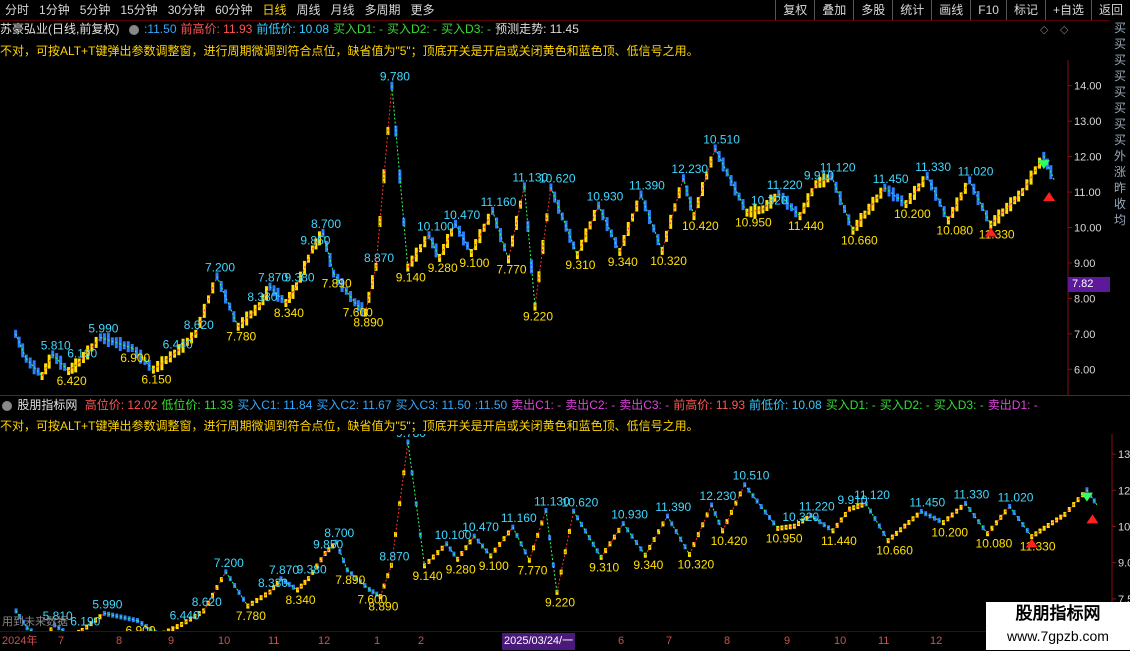 The height and width of the screenshot is (651, 1130). I want to click on point-label-46: 11.450, so click(891, 179).